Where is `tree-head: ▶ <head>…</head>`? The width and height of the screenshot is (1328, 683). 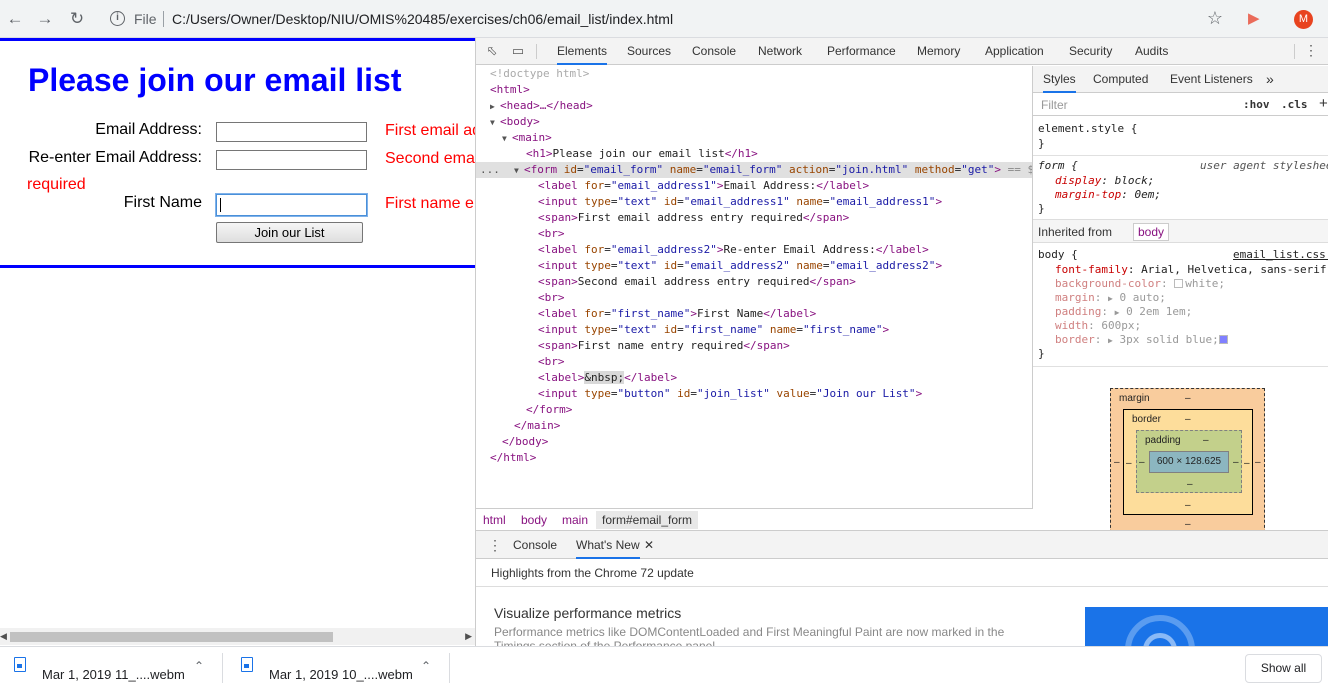
tree-head: ▶ <head>…</head> is located at coordinates (541, 106).